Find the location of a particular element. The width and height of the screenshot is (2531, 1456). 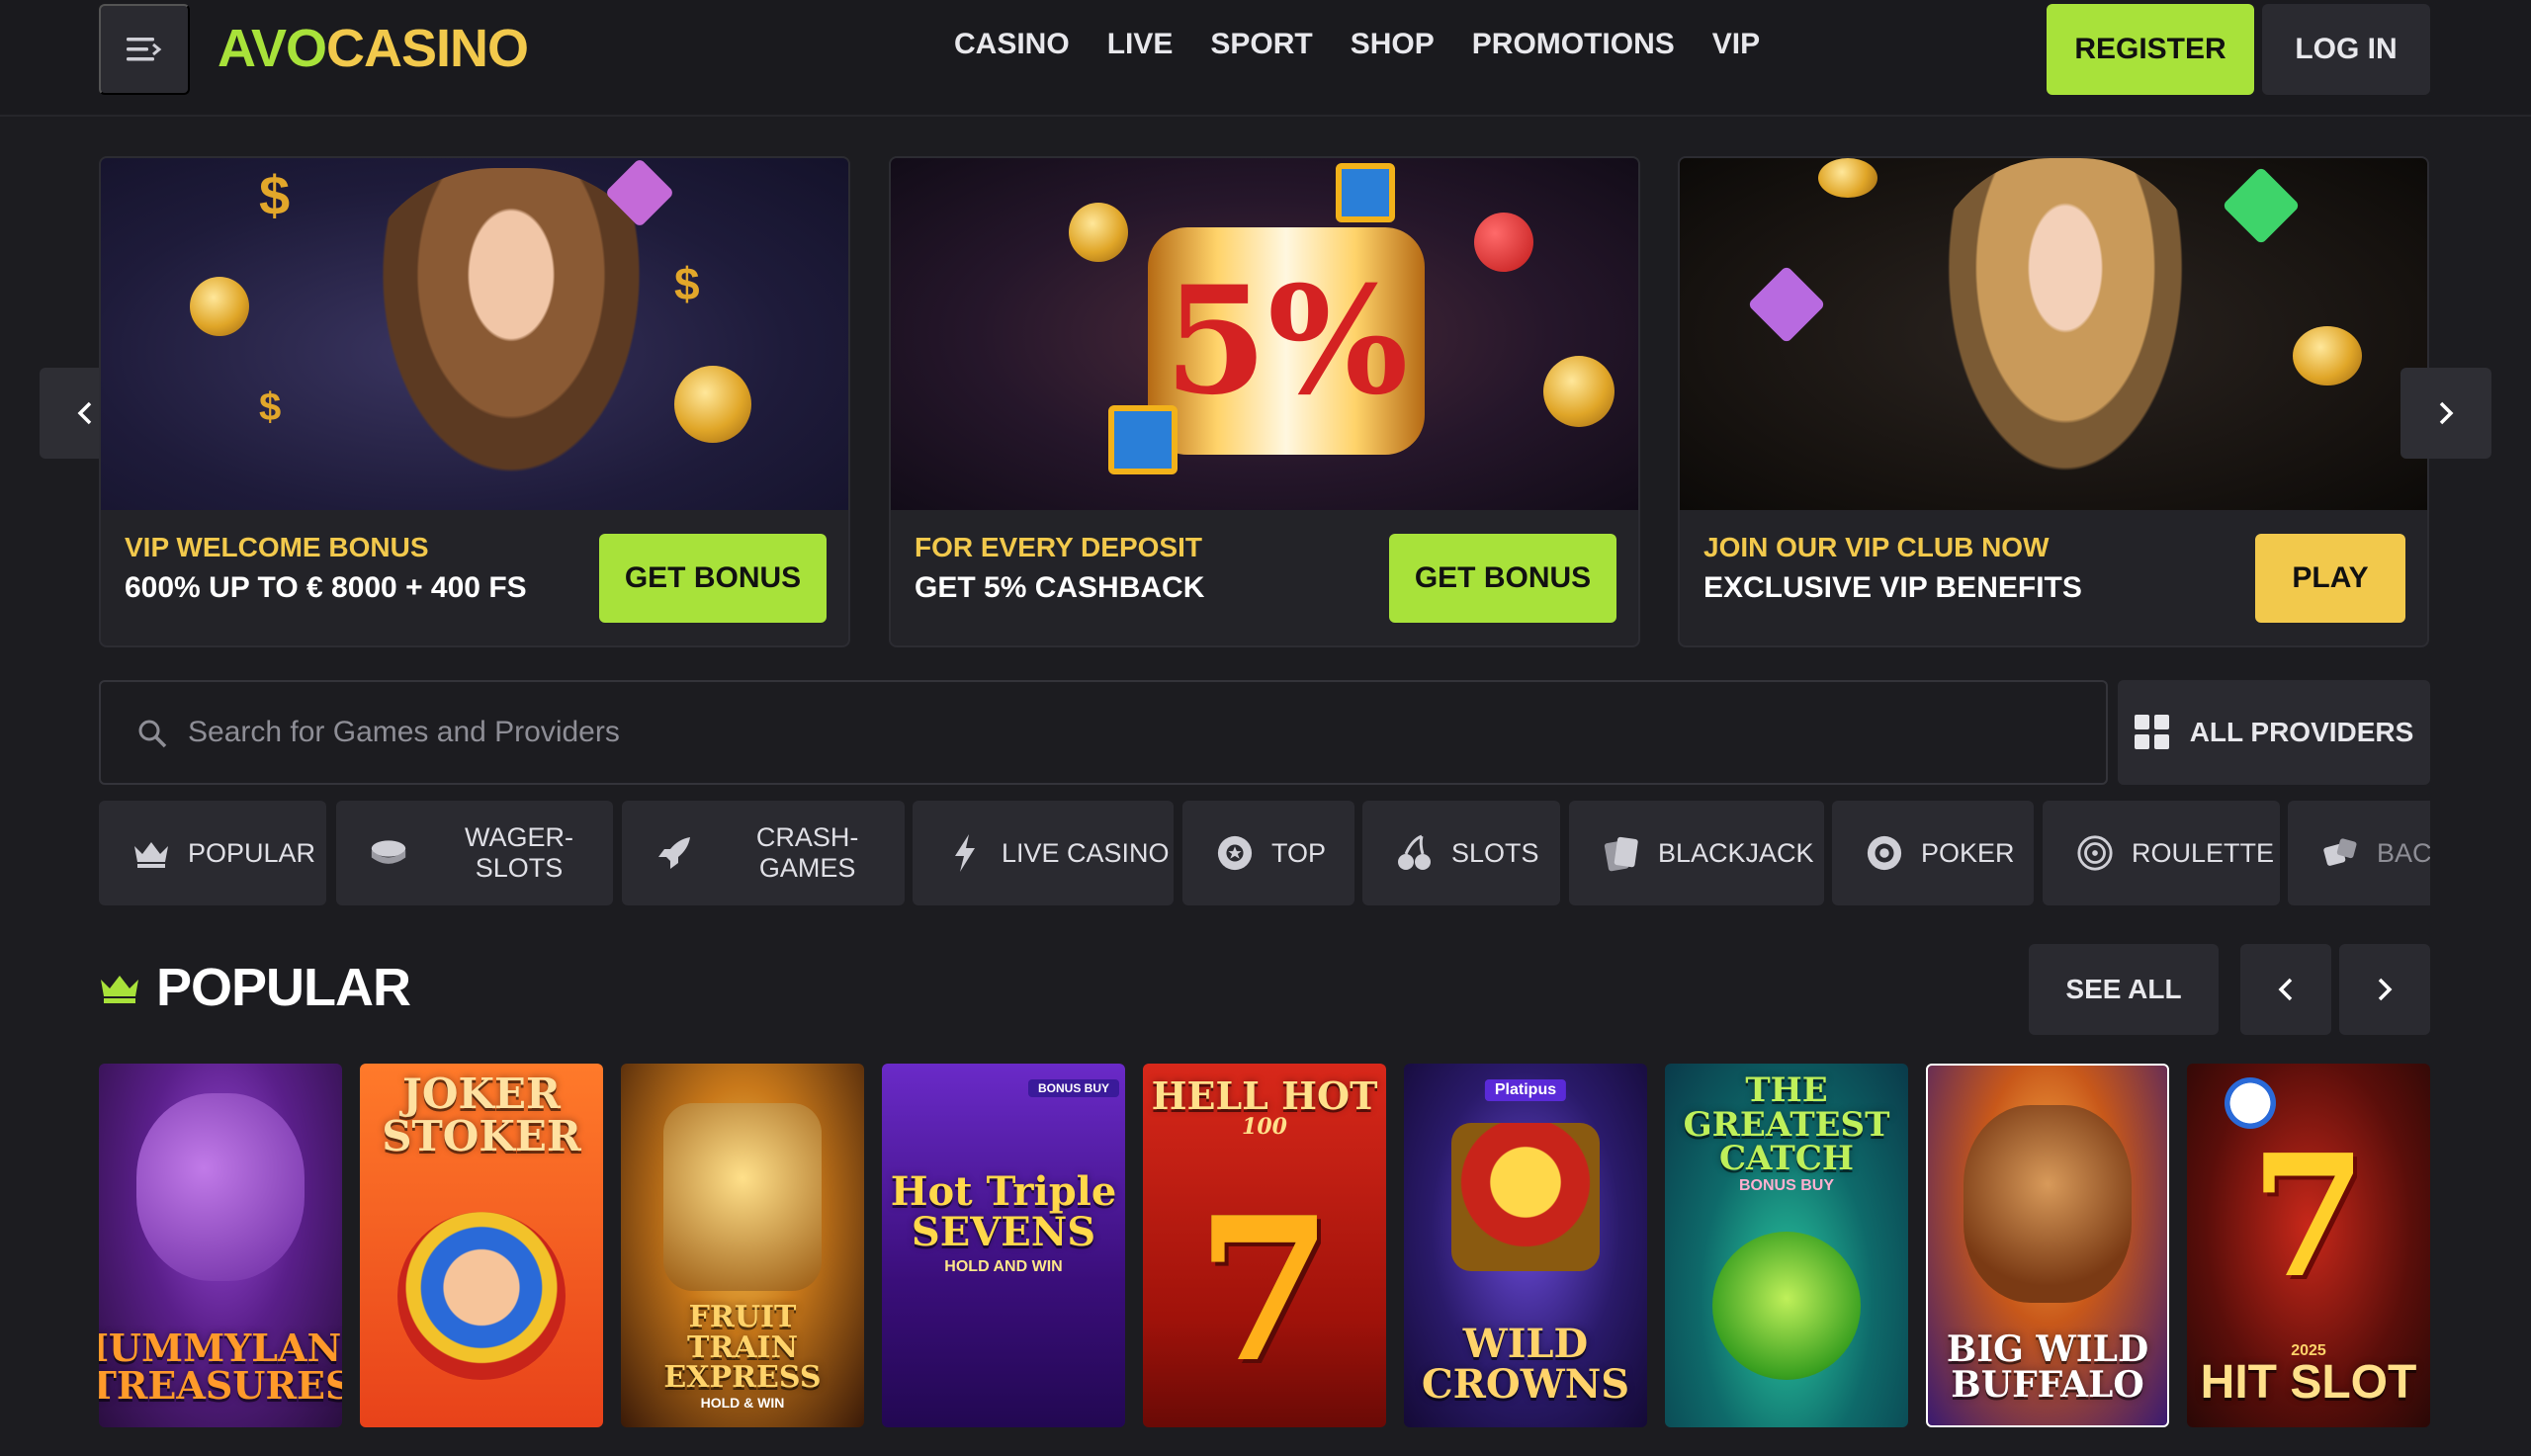

logo: AVO CASINO is located at coordinates (373, 48).